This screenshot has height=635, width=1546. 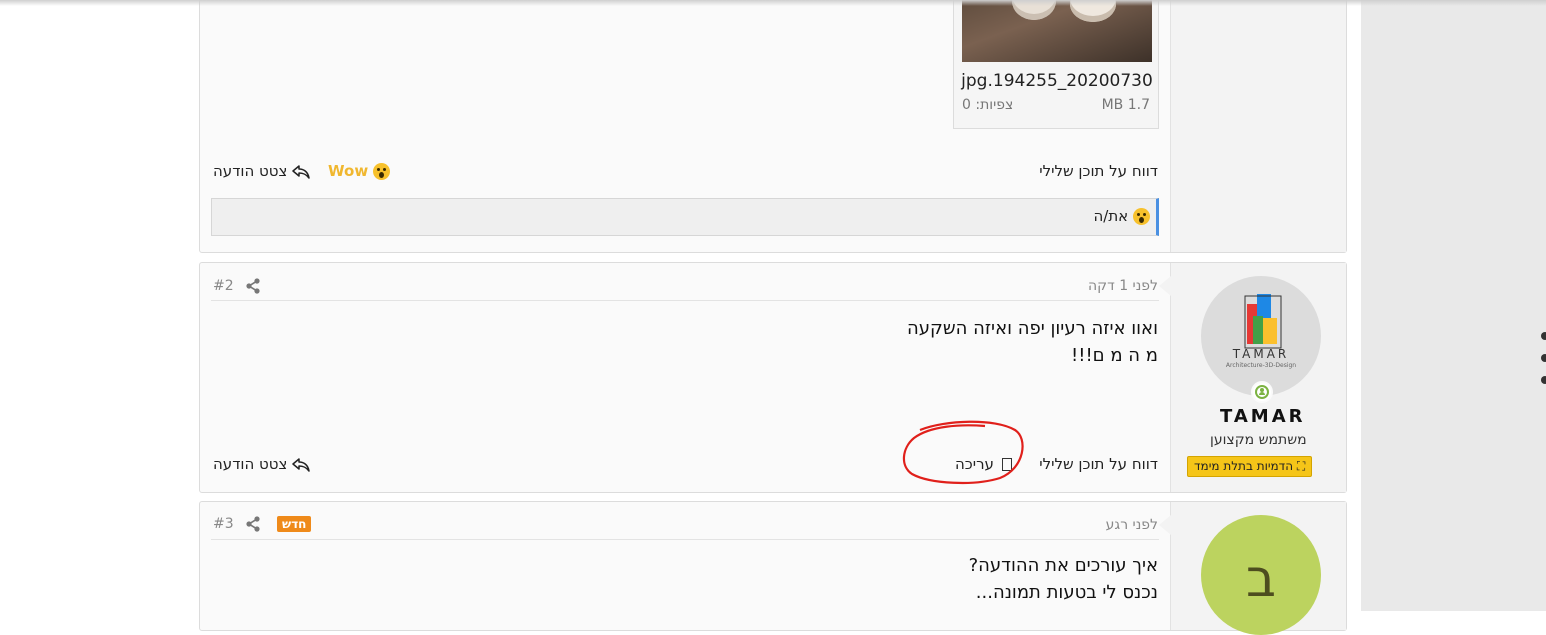 What do you see at coordinates (773, 3) in the screenshot?
I see `top-shadow` at bounding box center [773, 3].